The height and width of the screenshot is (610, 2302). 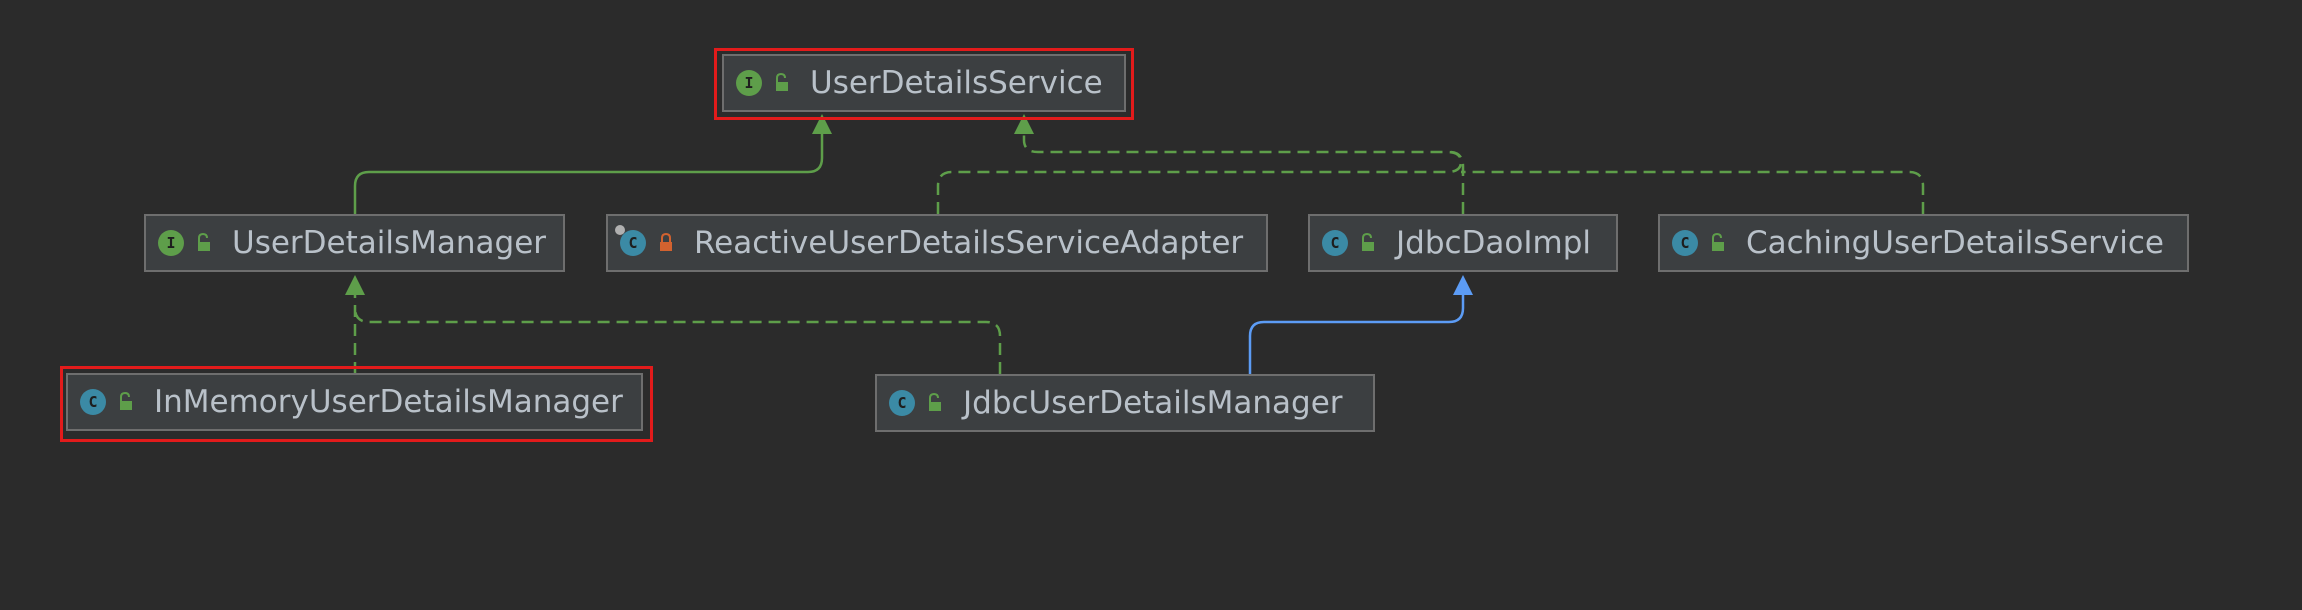 I want to click on edge-reactive-to-service, so click(x=1199, y=171).